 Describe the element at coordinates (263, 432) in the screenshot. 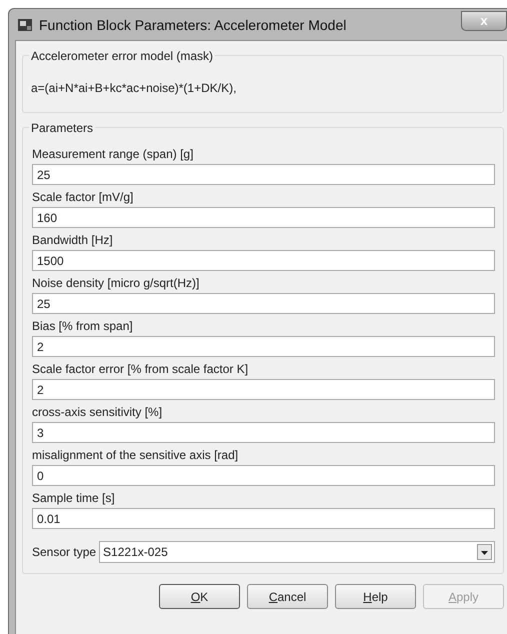

I see `input-field: 3` at that location.